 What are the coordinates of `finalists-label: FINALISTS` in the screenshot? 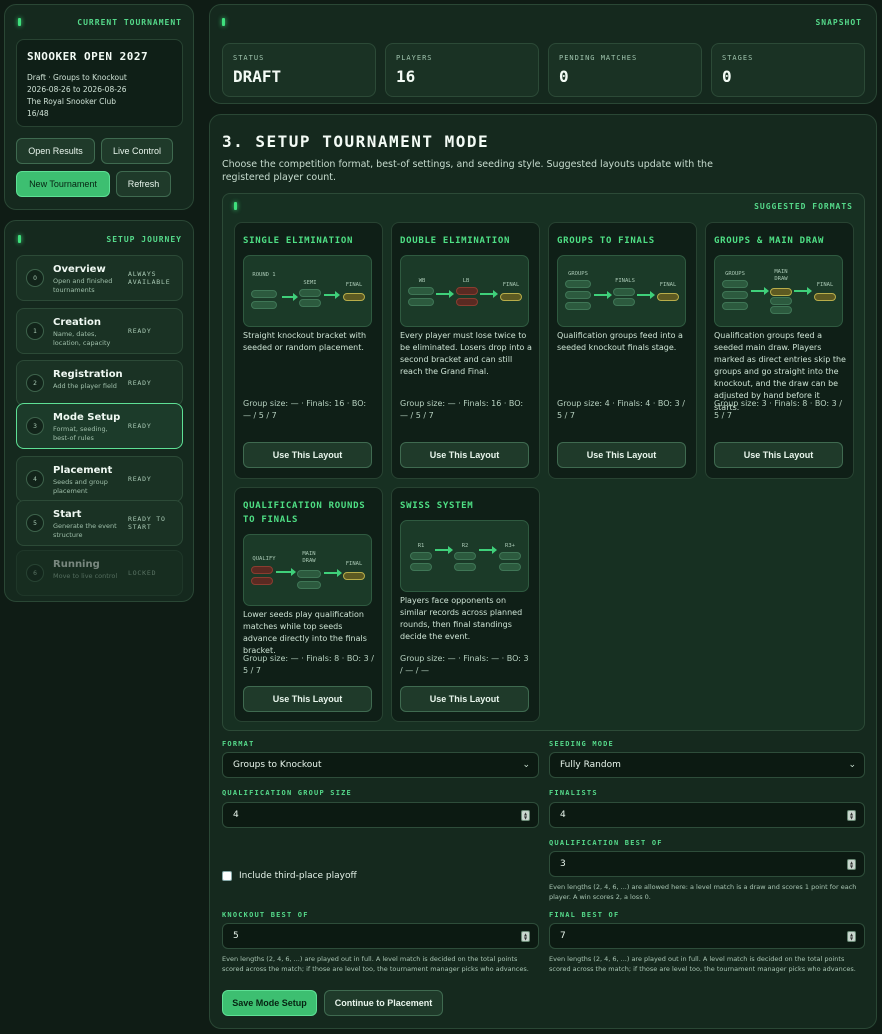 It's located at (573, 793).